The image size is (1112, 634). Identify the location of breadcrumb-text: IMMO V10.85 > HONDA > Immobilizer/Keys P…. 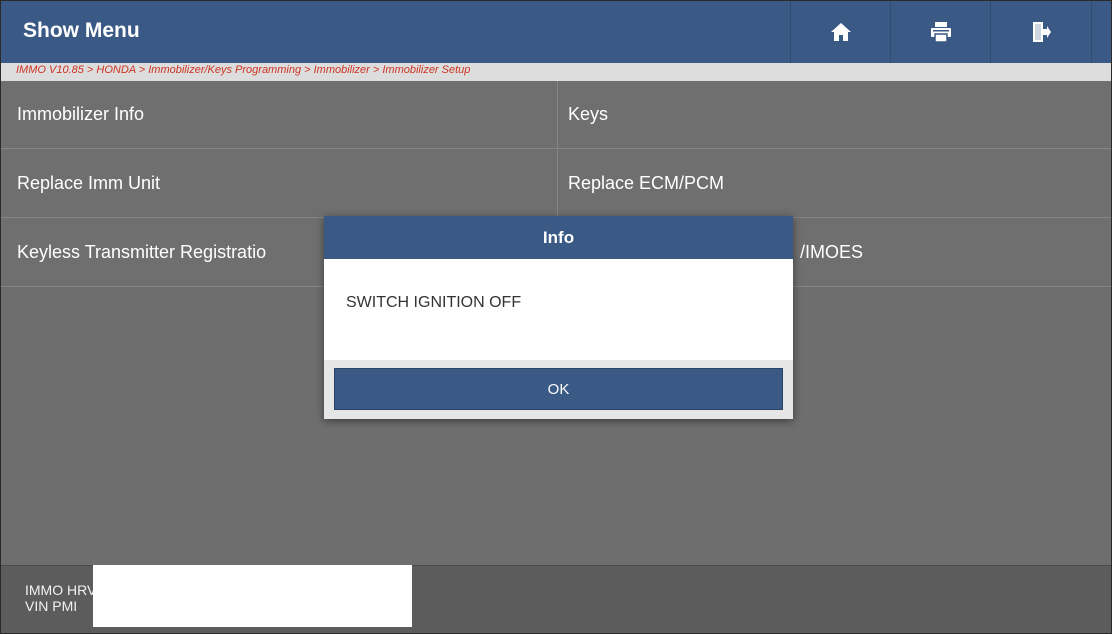
(243, 70).